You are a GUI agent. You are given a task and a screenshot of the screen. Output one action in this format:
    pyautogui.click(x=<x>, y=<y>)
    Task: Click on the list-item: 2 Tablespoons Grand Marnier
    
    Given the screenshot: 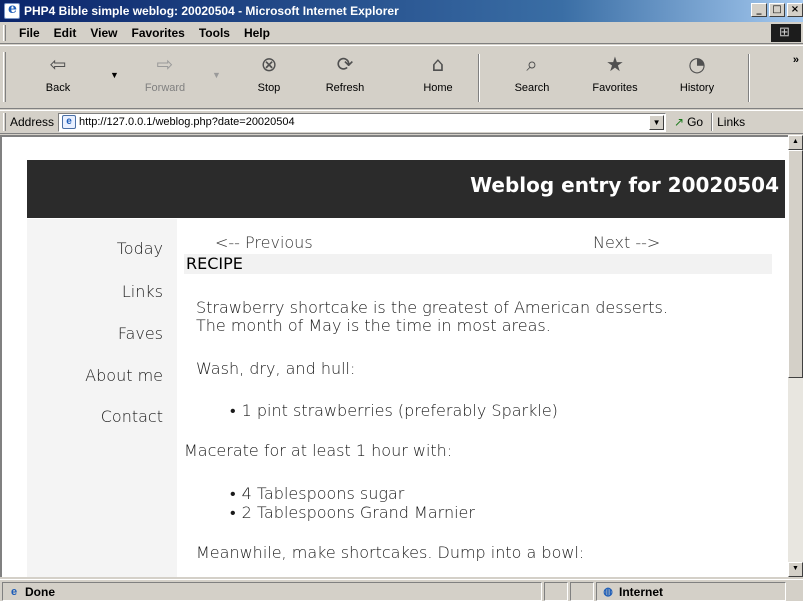 What is the action you would take?
    pyautogui.click(x=352, y=513)
    